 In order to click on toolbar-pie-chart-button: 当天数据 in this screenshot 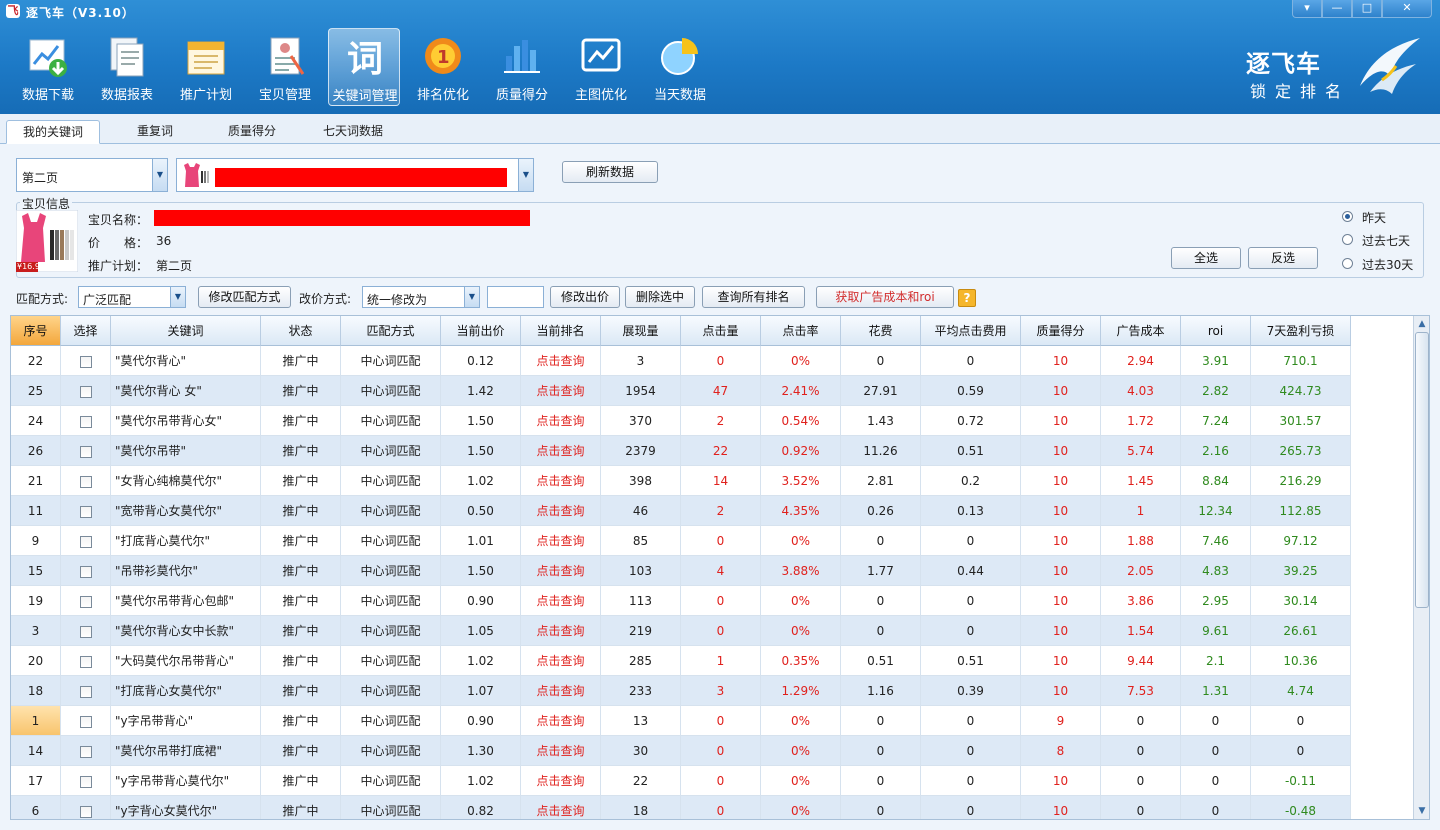, I will do `click(680, 67)`.